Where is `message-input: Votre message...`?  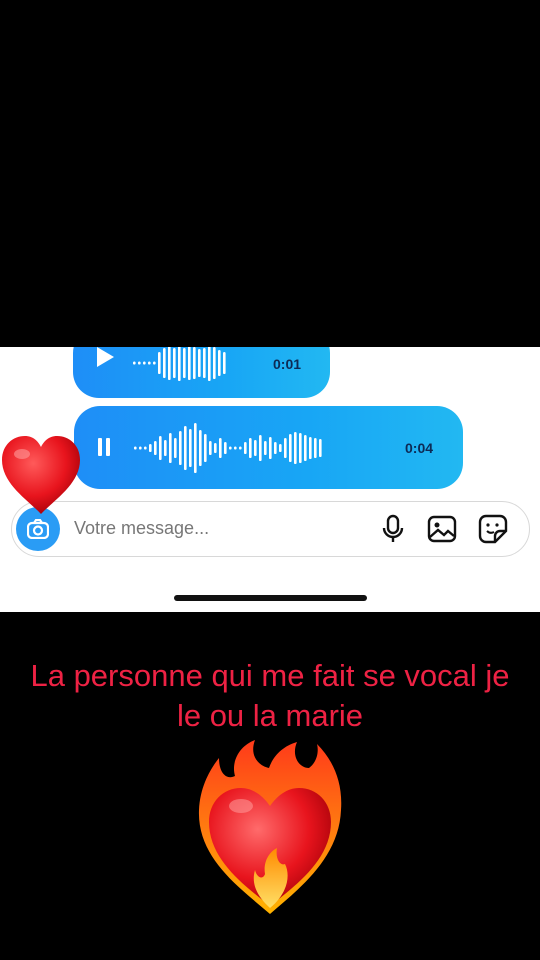 message-input: Votre message... is located at coordinates (141, 528).